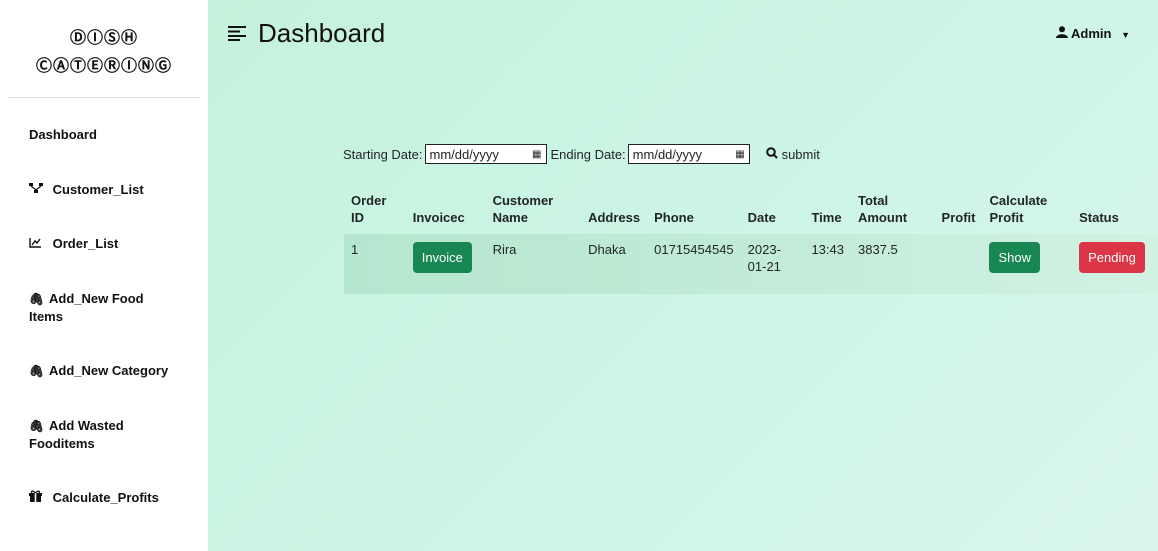 Image resolution: width=1158 pixels, height=551 pixels. Describe the element at coordinates (1112, 257) in the screenshot. I see `status-badge: Pending` at that location.